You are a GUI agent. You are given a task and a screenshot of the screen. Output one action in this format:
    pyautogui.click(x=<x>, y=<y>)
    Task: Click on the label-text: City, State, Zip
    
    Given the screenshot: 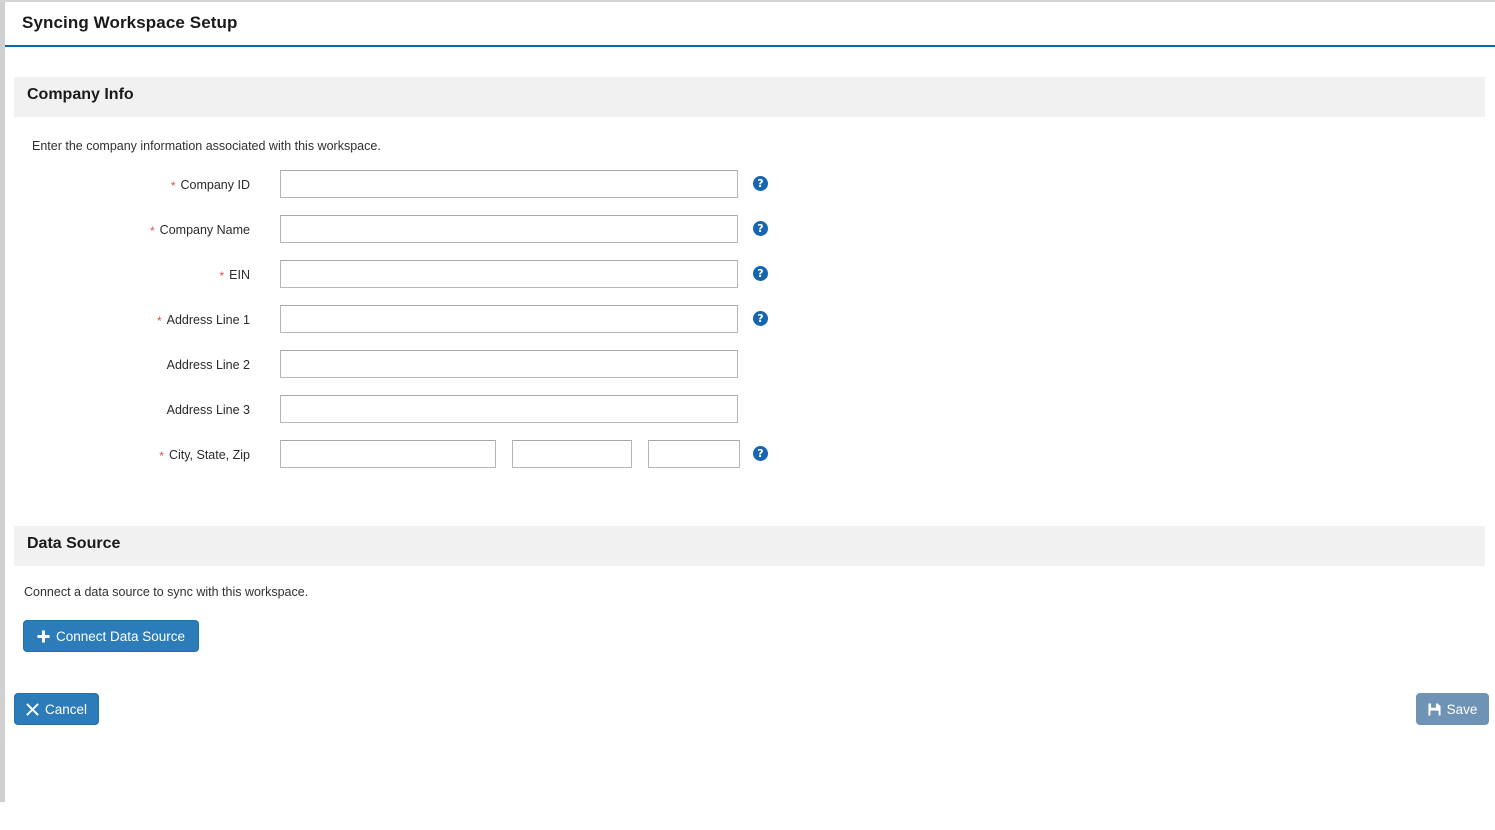 What is the action you would take?
    pyautogui.click(x=209, y=455)
    